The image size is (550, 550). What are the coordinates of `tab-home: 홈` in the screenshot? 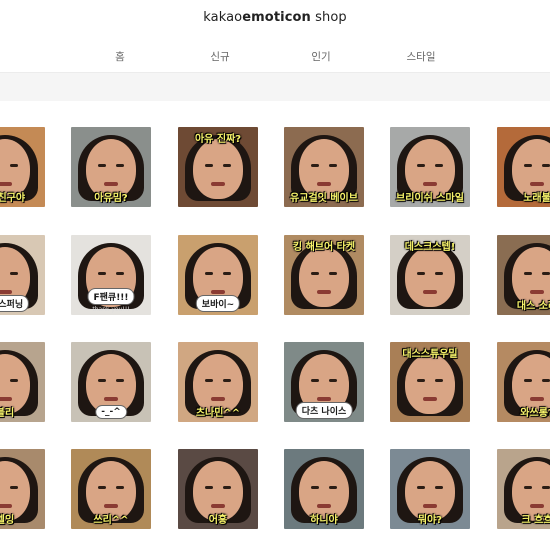 It's located at (120, 56).